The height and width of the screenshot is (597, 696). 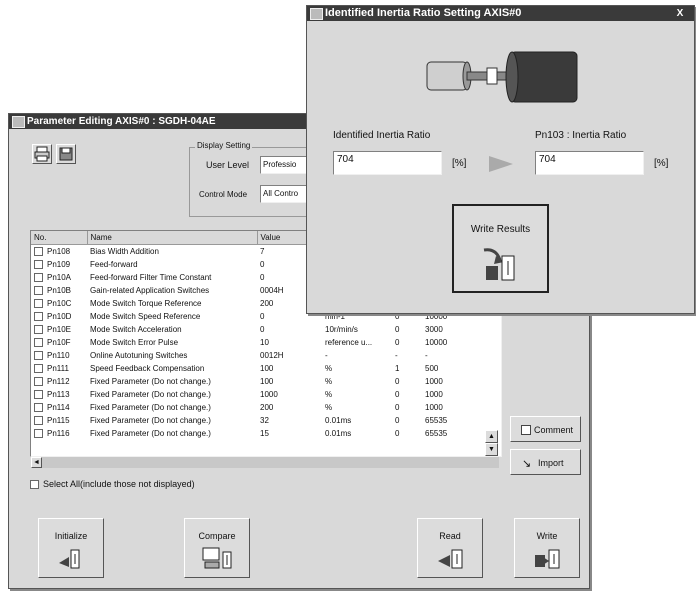 What do you see at coordinates (434, 329) in the screenshot?
I see `cell-c6: 3000` at bounding box center [434, 329].